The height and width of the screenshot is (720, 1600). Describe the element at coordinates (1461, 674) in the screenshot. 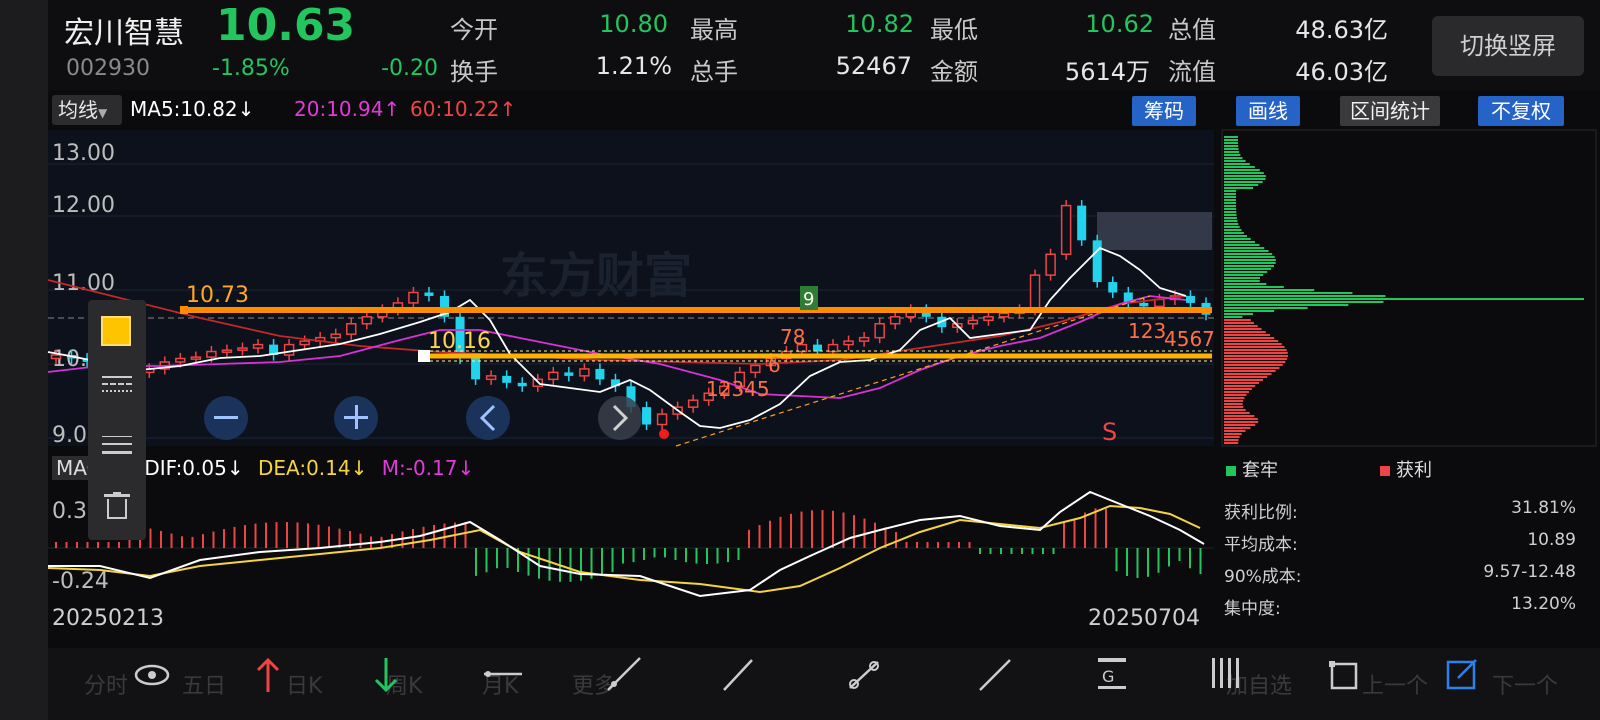

I see `export-icon` at that location.